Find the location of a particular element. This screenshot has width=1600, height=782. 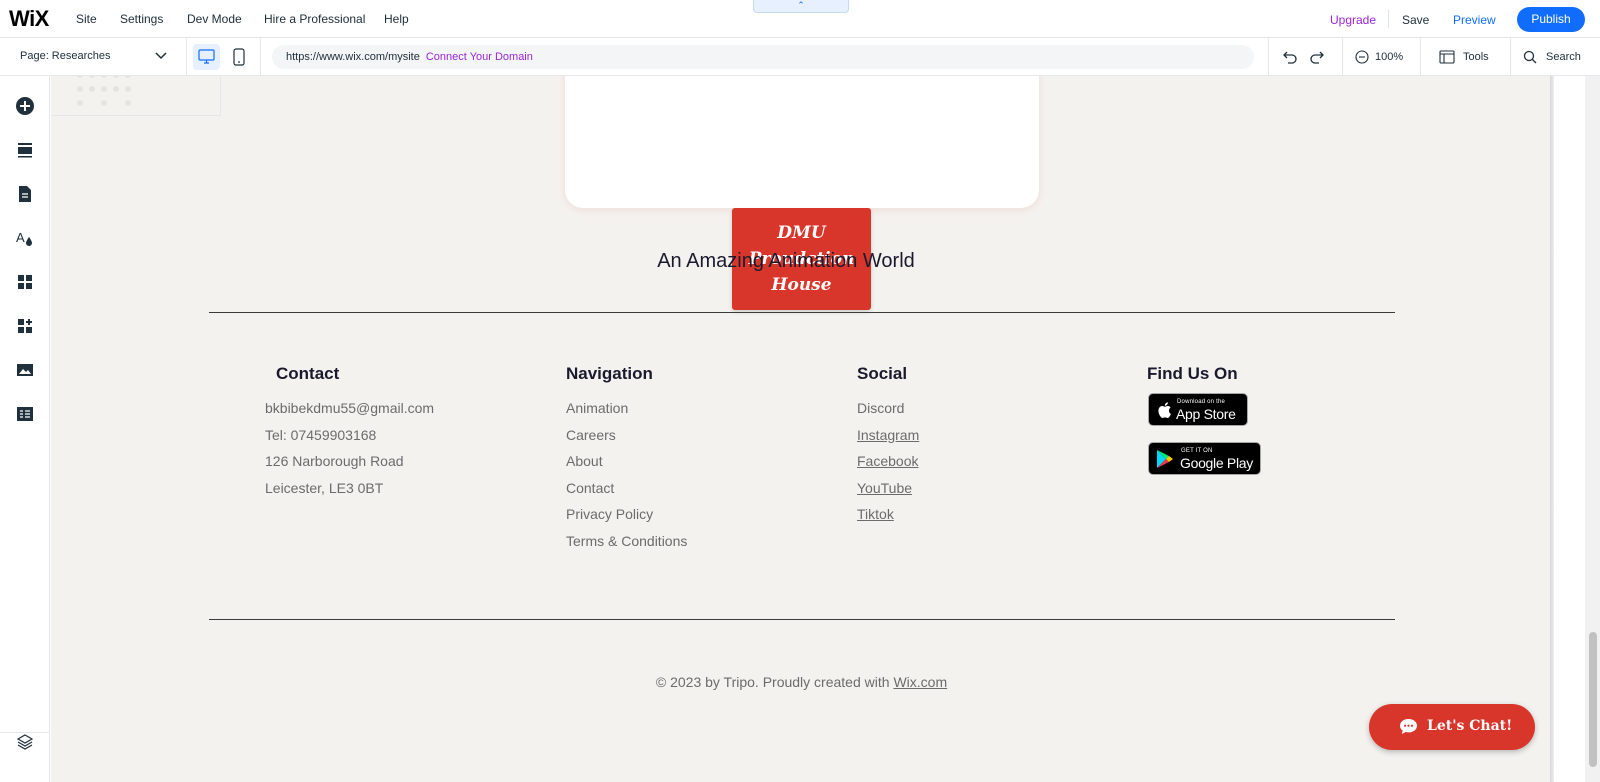

menu-hire-label: Hire a Professional is located at coordinates (315, 19).